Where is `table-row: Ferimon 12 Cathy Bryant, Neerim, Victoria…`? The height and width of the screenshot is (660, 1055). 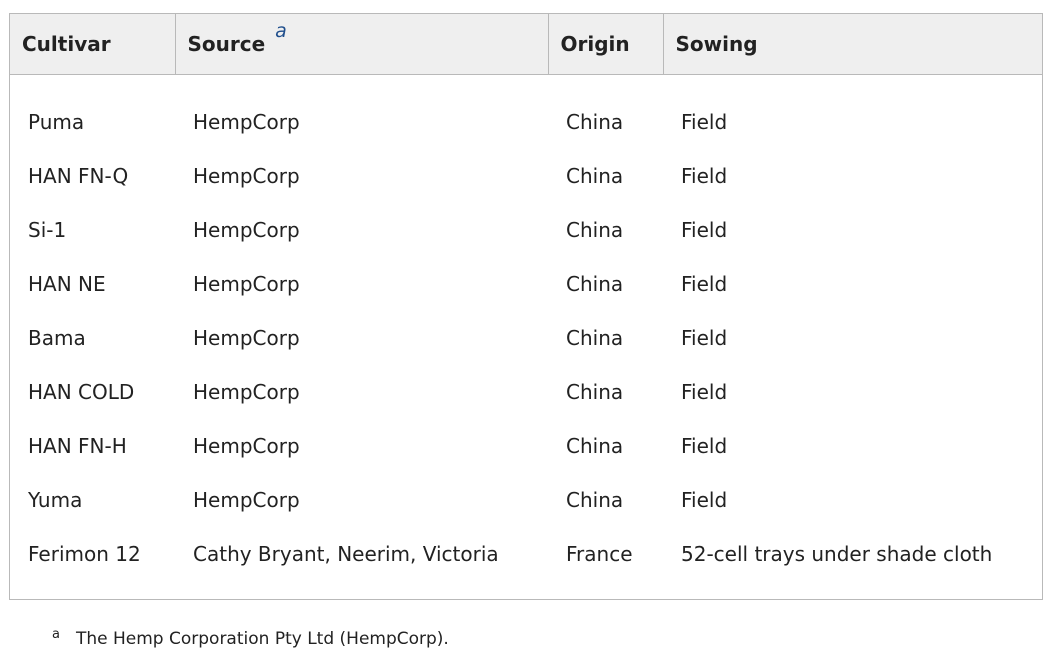
table-row: Ferimon 12 Cathy Bryant, Neerim, Victoria… is located at coordinates (526, 563).